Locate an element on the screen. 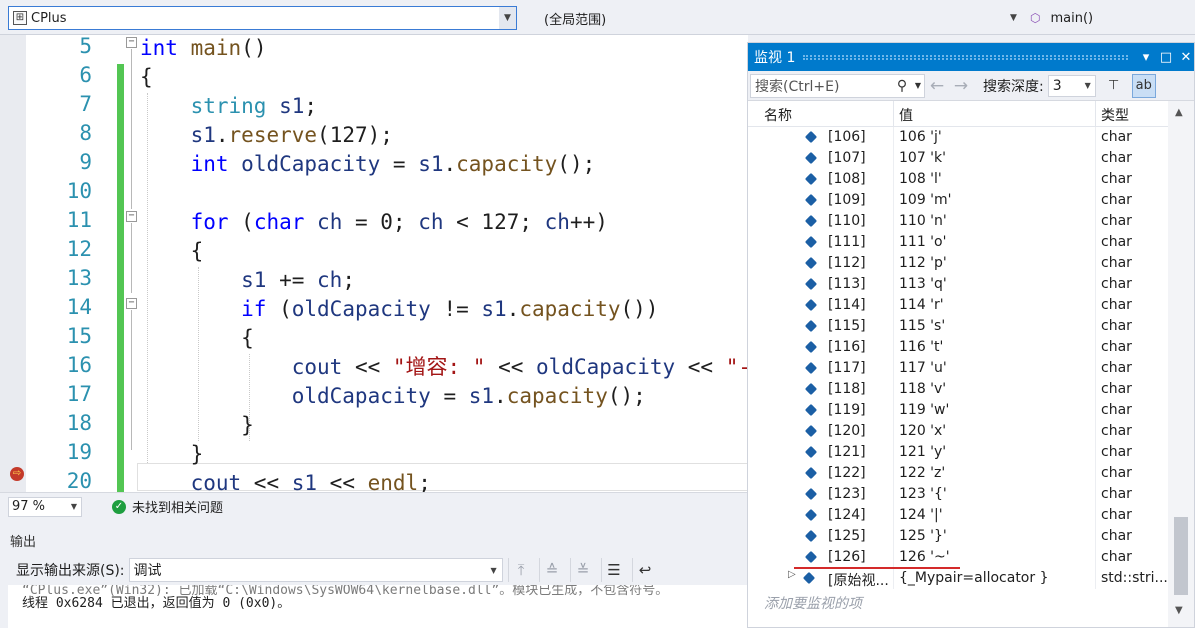 Image resolution: width=1195 pixels, height=628 pixels. watch-row: [115] 115 's' char is located at coordinates (958, 326).